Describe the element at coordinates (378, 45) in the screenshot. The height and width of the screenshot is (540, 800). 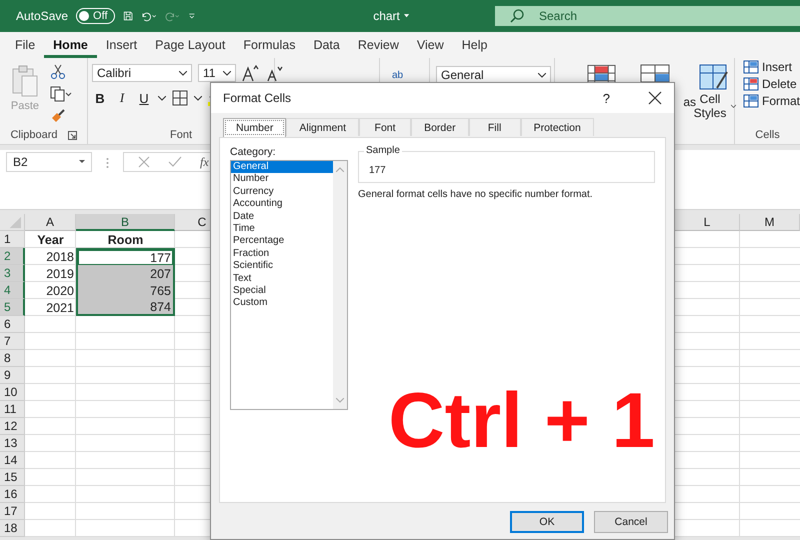
I see `ribbon-tab: Review` at that location.